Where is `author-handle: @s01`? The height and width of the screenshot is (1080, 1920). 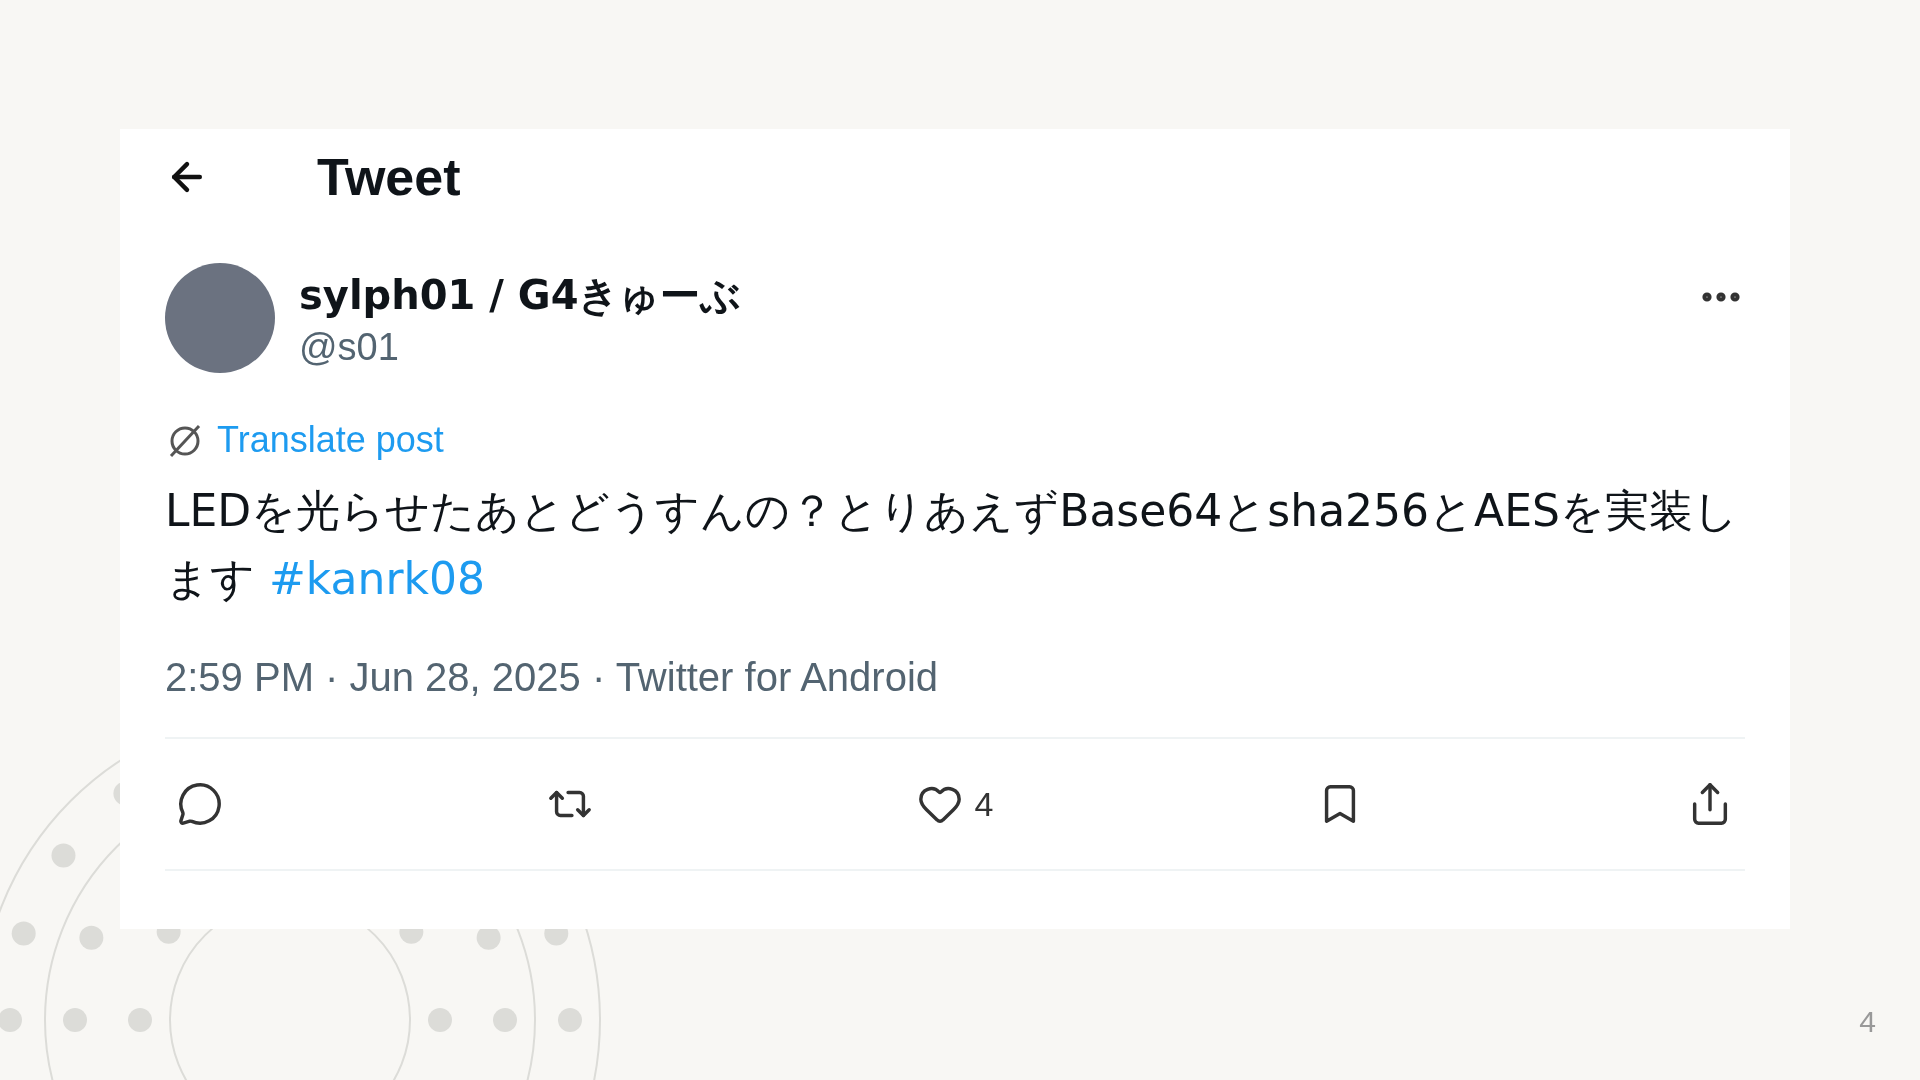 author-handle: @s01 is located at coordinates (349, 347).